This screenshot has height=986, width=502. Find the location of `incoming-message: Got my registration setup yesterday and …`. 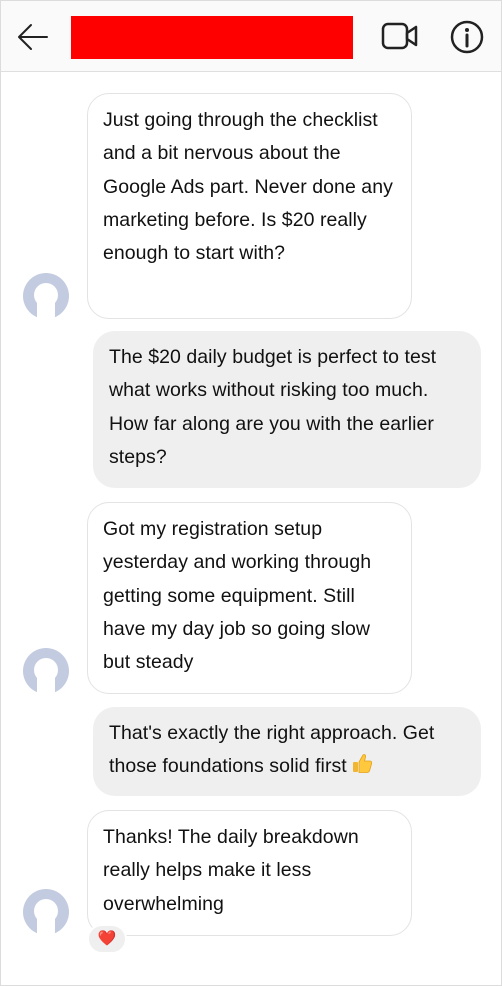

incoming-message: Got my registration setup yesterday and … is located at coordinates (249, 598).